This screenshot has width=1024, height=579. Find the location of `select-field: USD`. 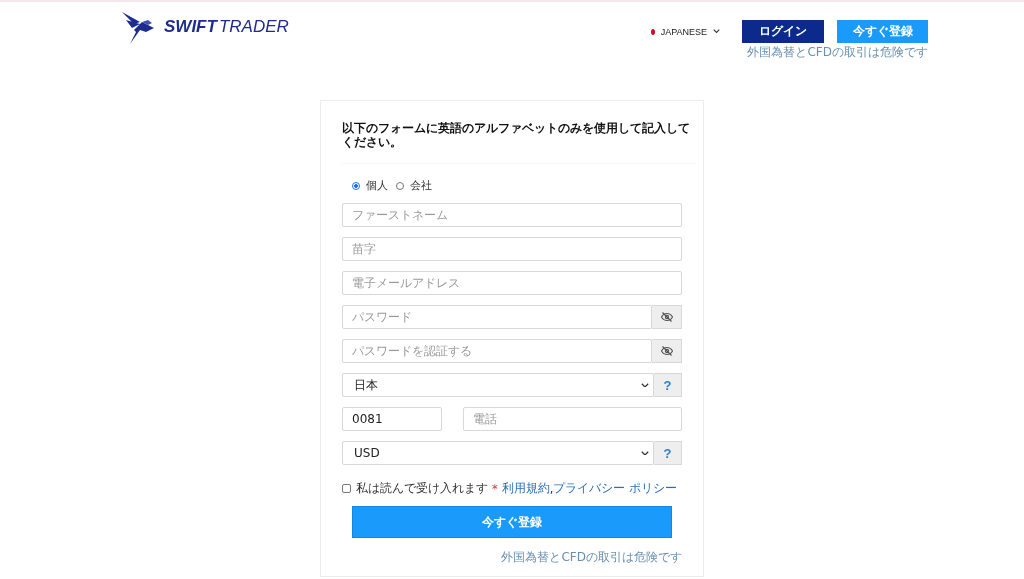

select-field: USD is located at coordinates (498, 453).